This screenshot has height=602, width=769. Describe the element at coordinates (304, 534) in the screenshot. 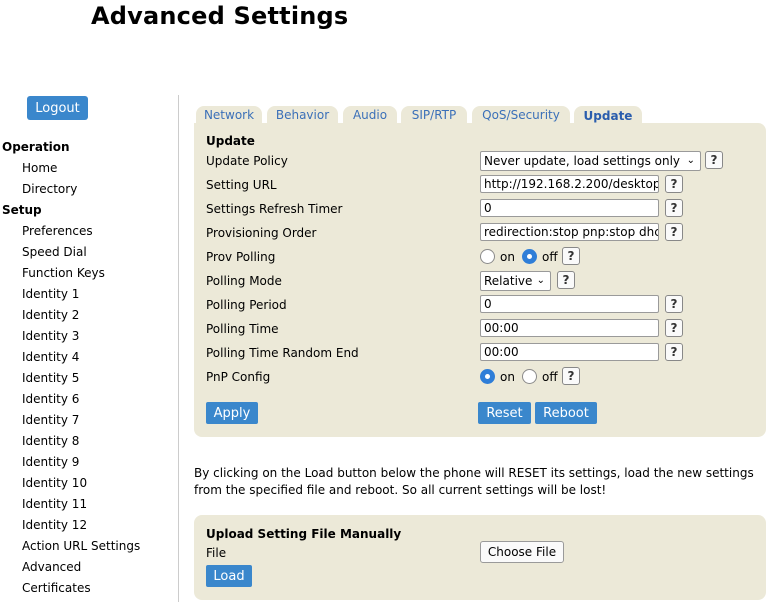

I see `upload-section-title: Upload Setting File Manually` at that location.